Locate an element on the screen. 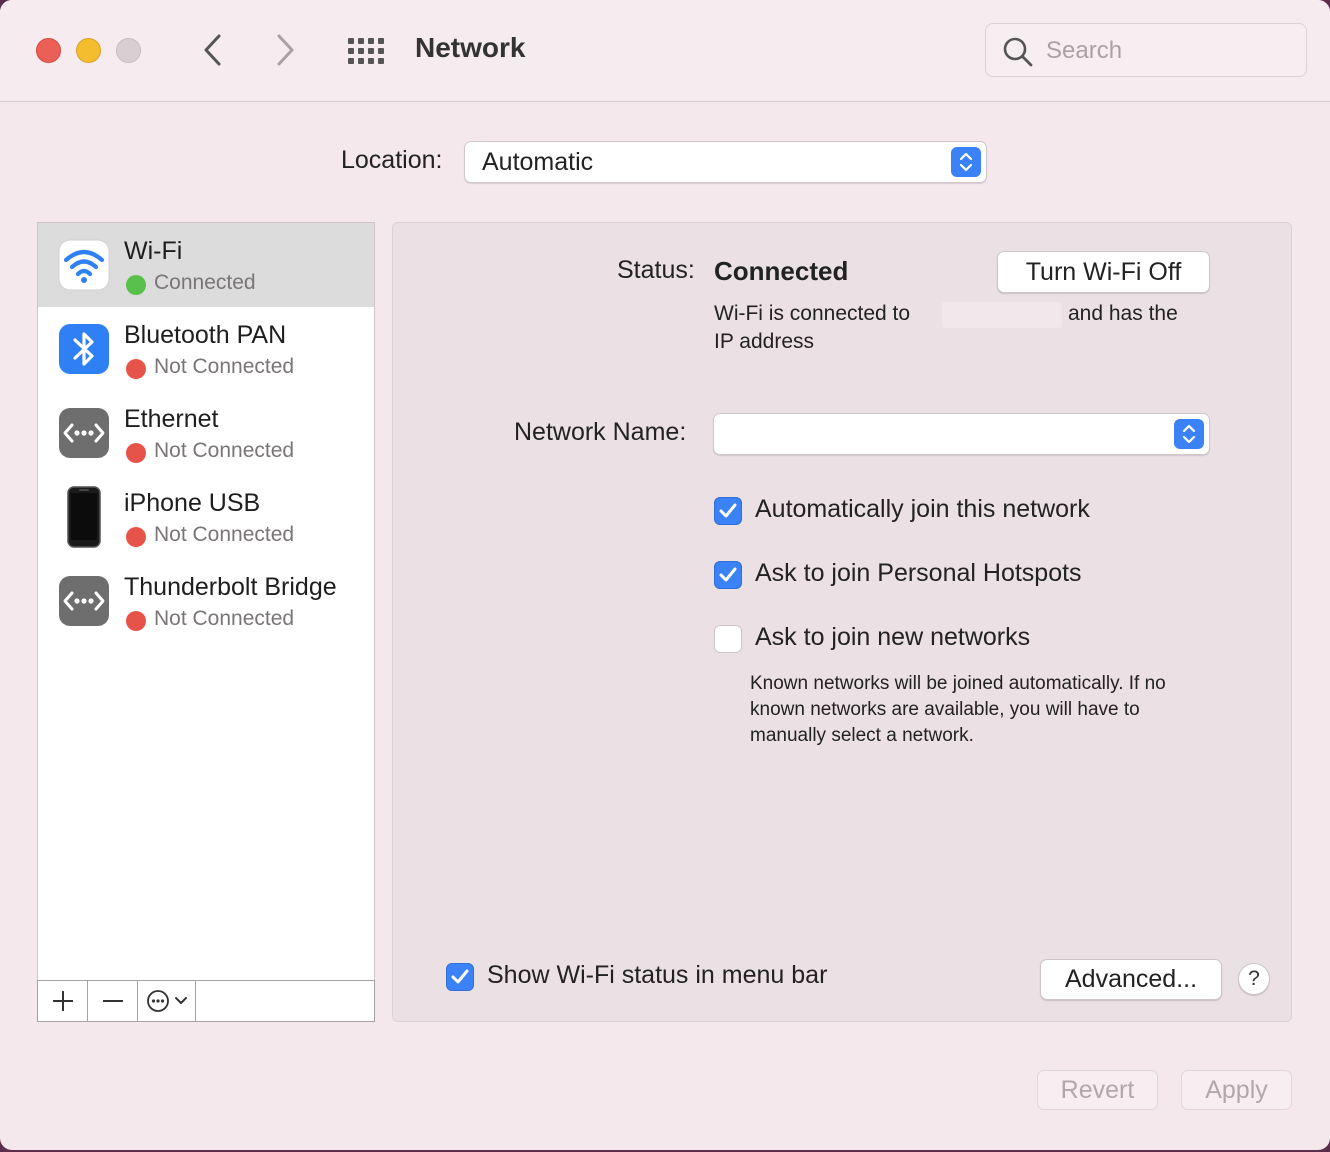  service-item-ethernet: Ethernet Not Connected is located at coordinates (206, 433).